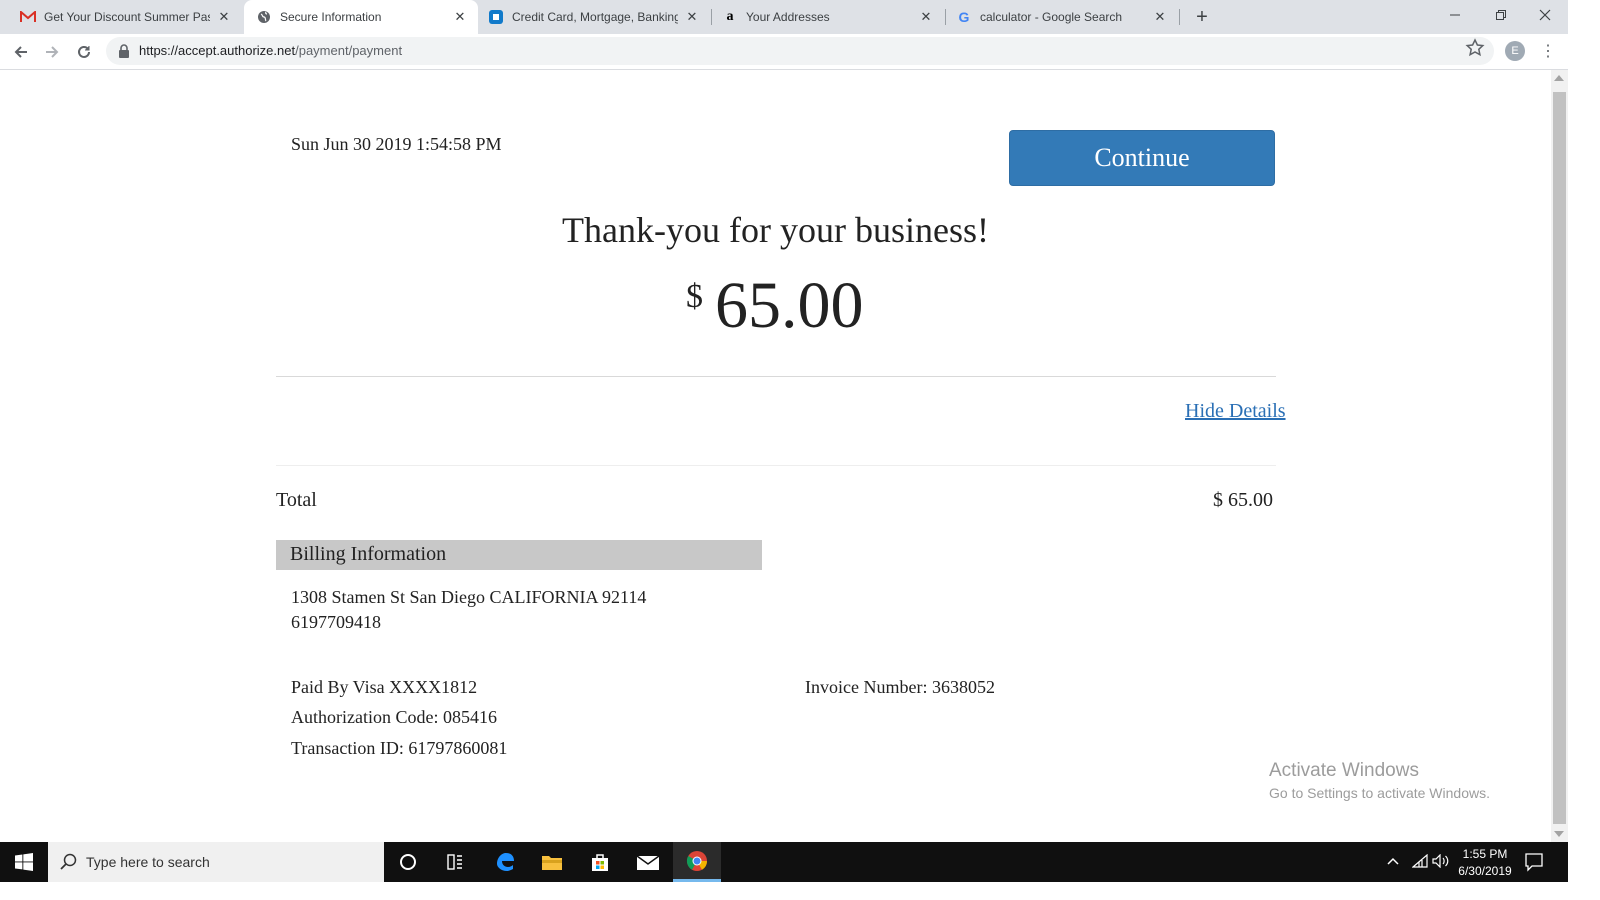  What do you see at coordinates (1559, 834) in the screenshot?
I see `scroll-down-arrow-icon` at bounding box center [1559, 834].